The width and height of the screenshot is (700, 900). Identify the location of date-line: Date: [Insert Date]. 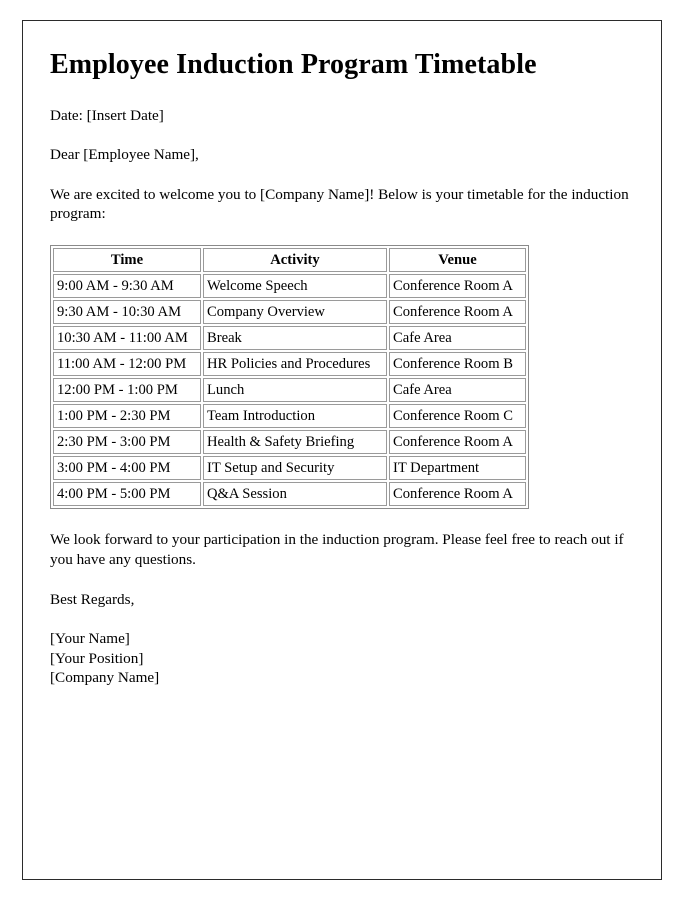
(107, 116).